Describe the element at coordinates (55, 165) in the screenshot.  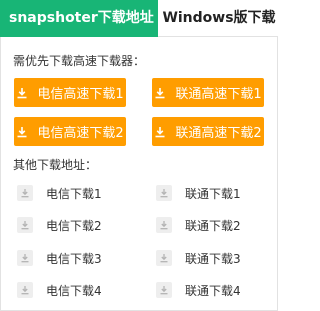
I see `other-download-section-title: 其他下载地址：` at that location.